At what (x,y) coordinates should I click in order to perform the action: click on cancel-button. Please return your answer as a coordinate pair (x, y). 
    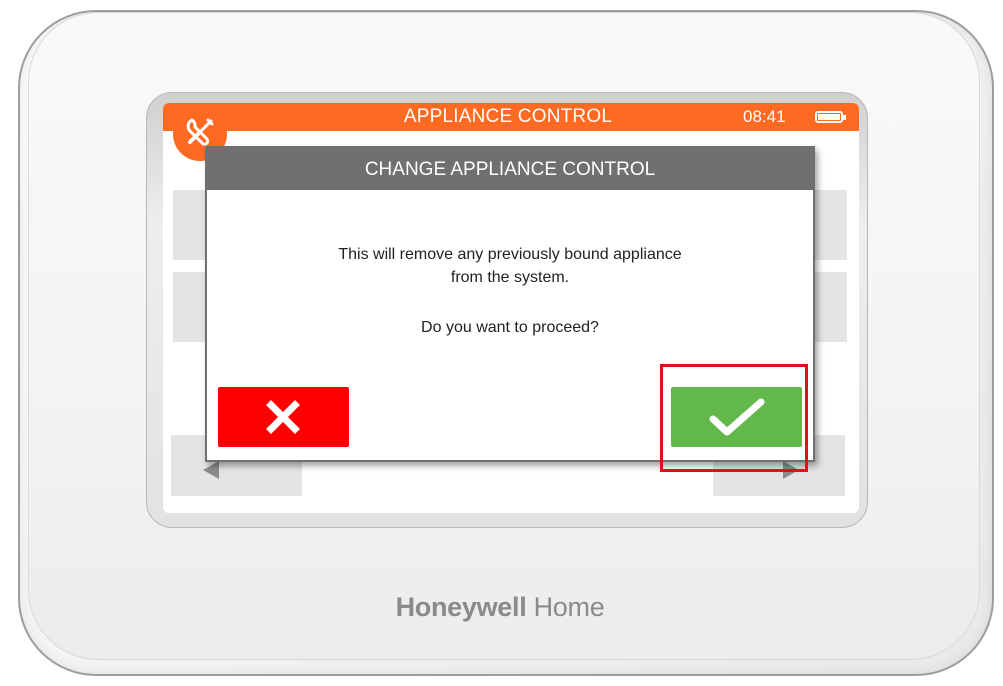
    Looking at the image, I should click on (283, 417).